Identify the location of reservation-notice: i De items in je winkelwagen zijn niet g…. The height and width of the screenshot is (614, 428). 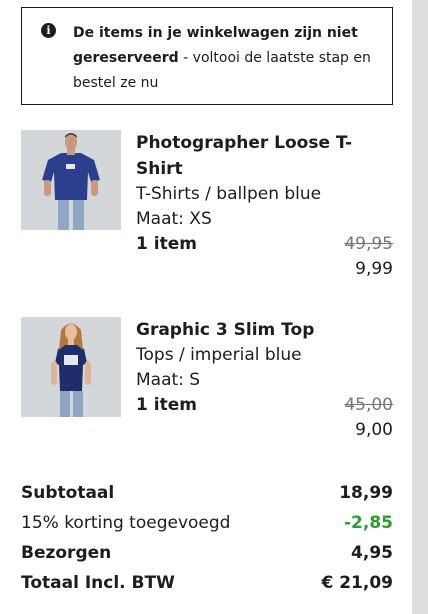
(207, 56).